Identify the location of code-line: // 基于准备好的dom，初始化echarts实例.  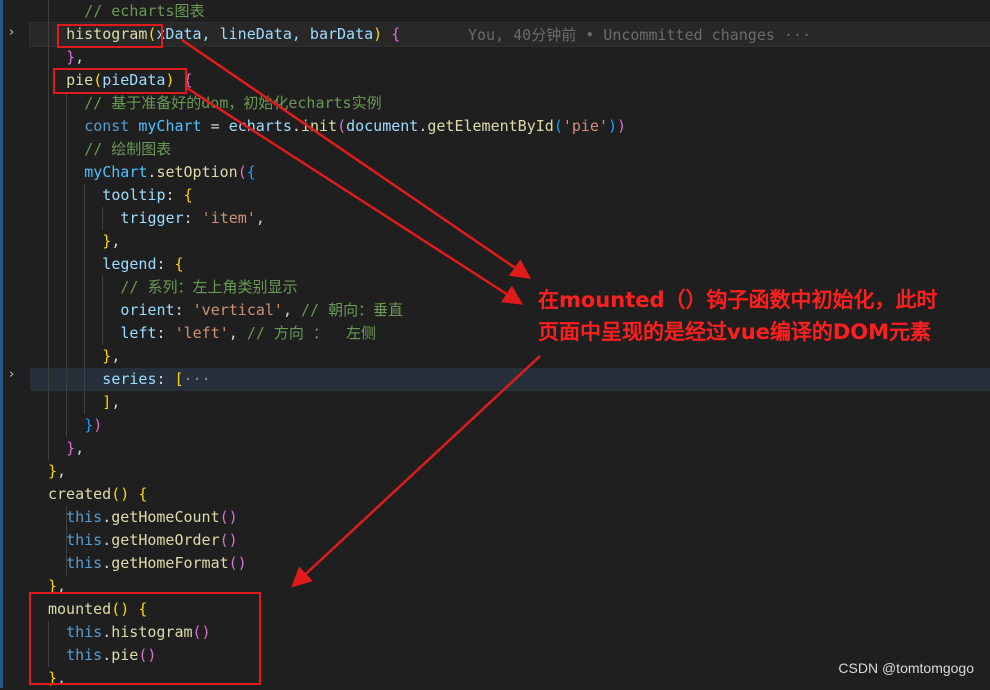
(510, 103).